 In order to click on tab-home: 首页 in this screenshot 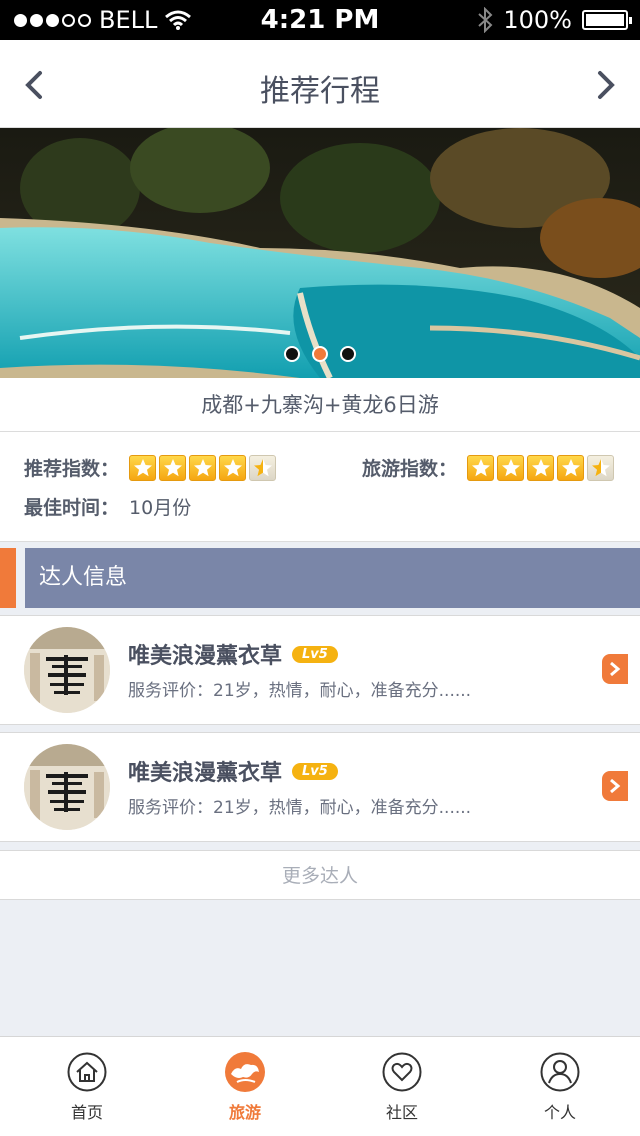, I will do `click(87, 1086)`.